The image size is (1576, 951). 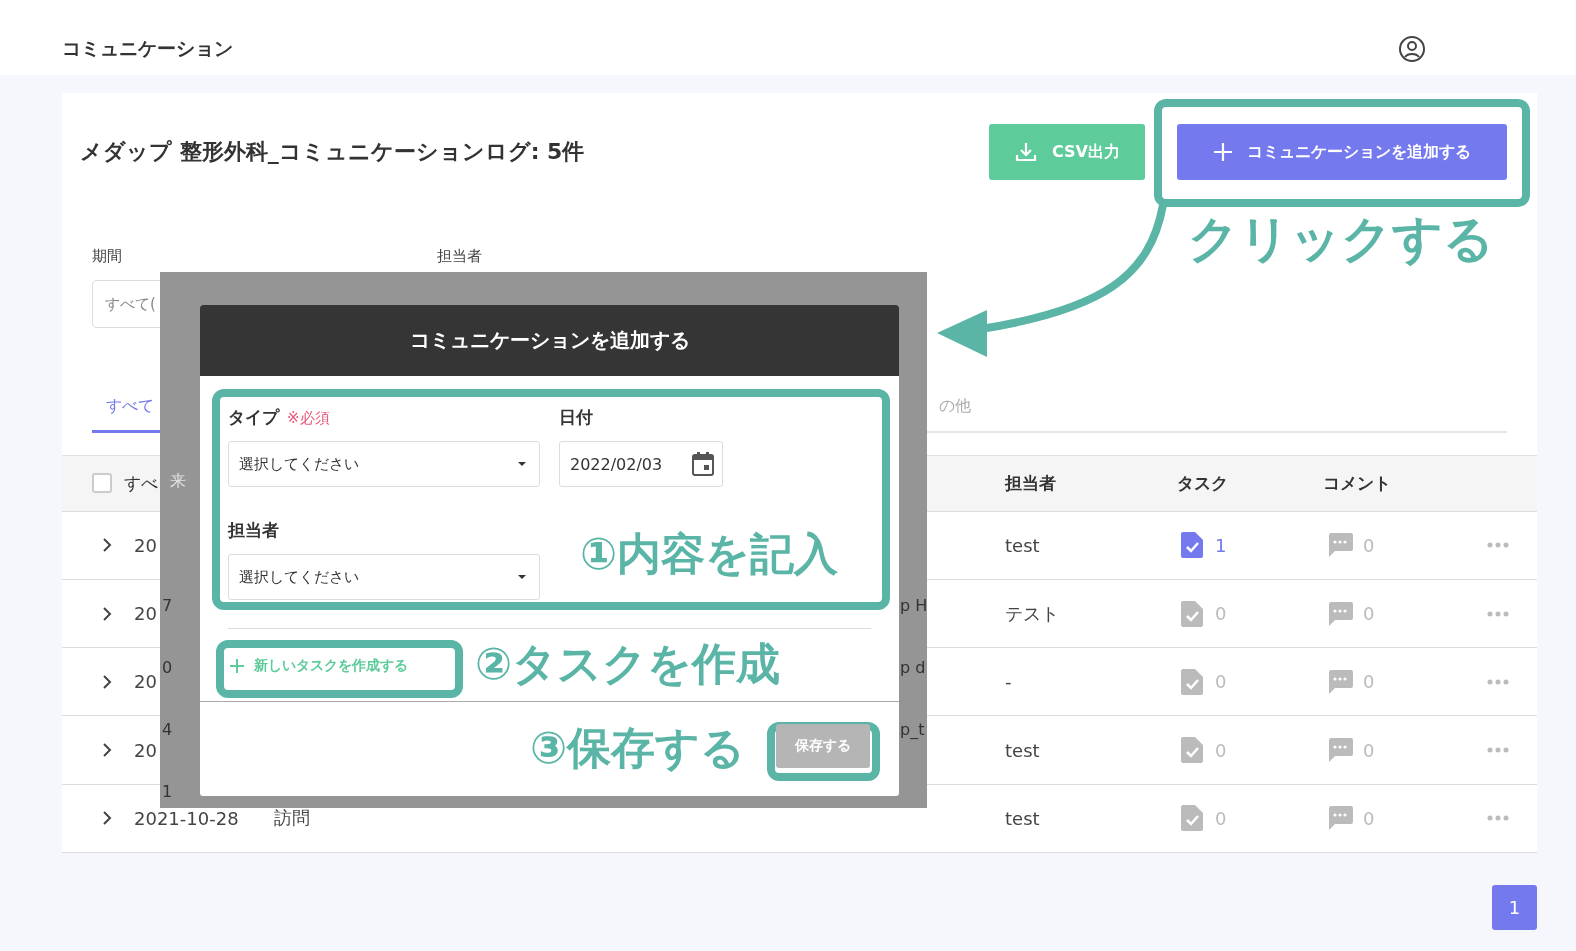 I want to click on table-text-fragment: p H, so click(x=913, y=605).